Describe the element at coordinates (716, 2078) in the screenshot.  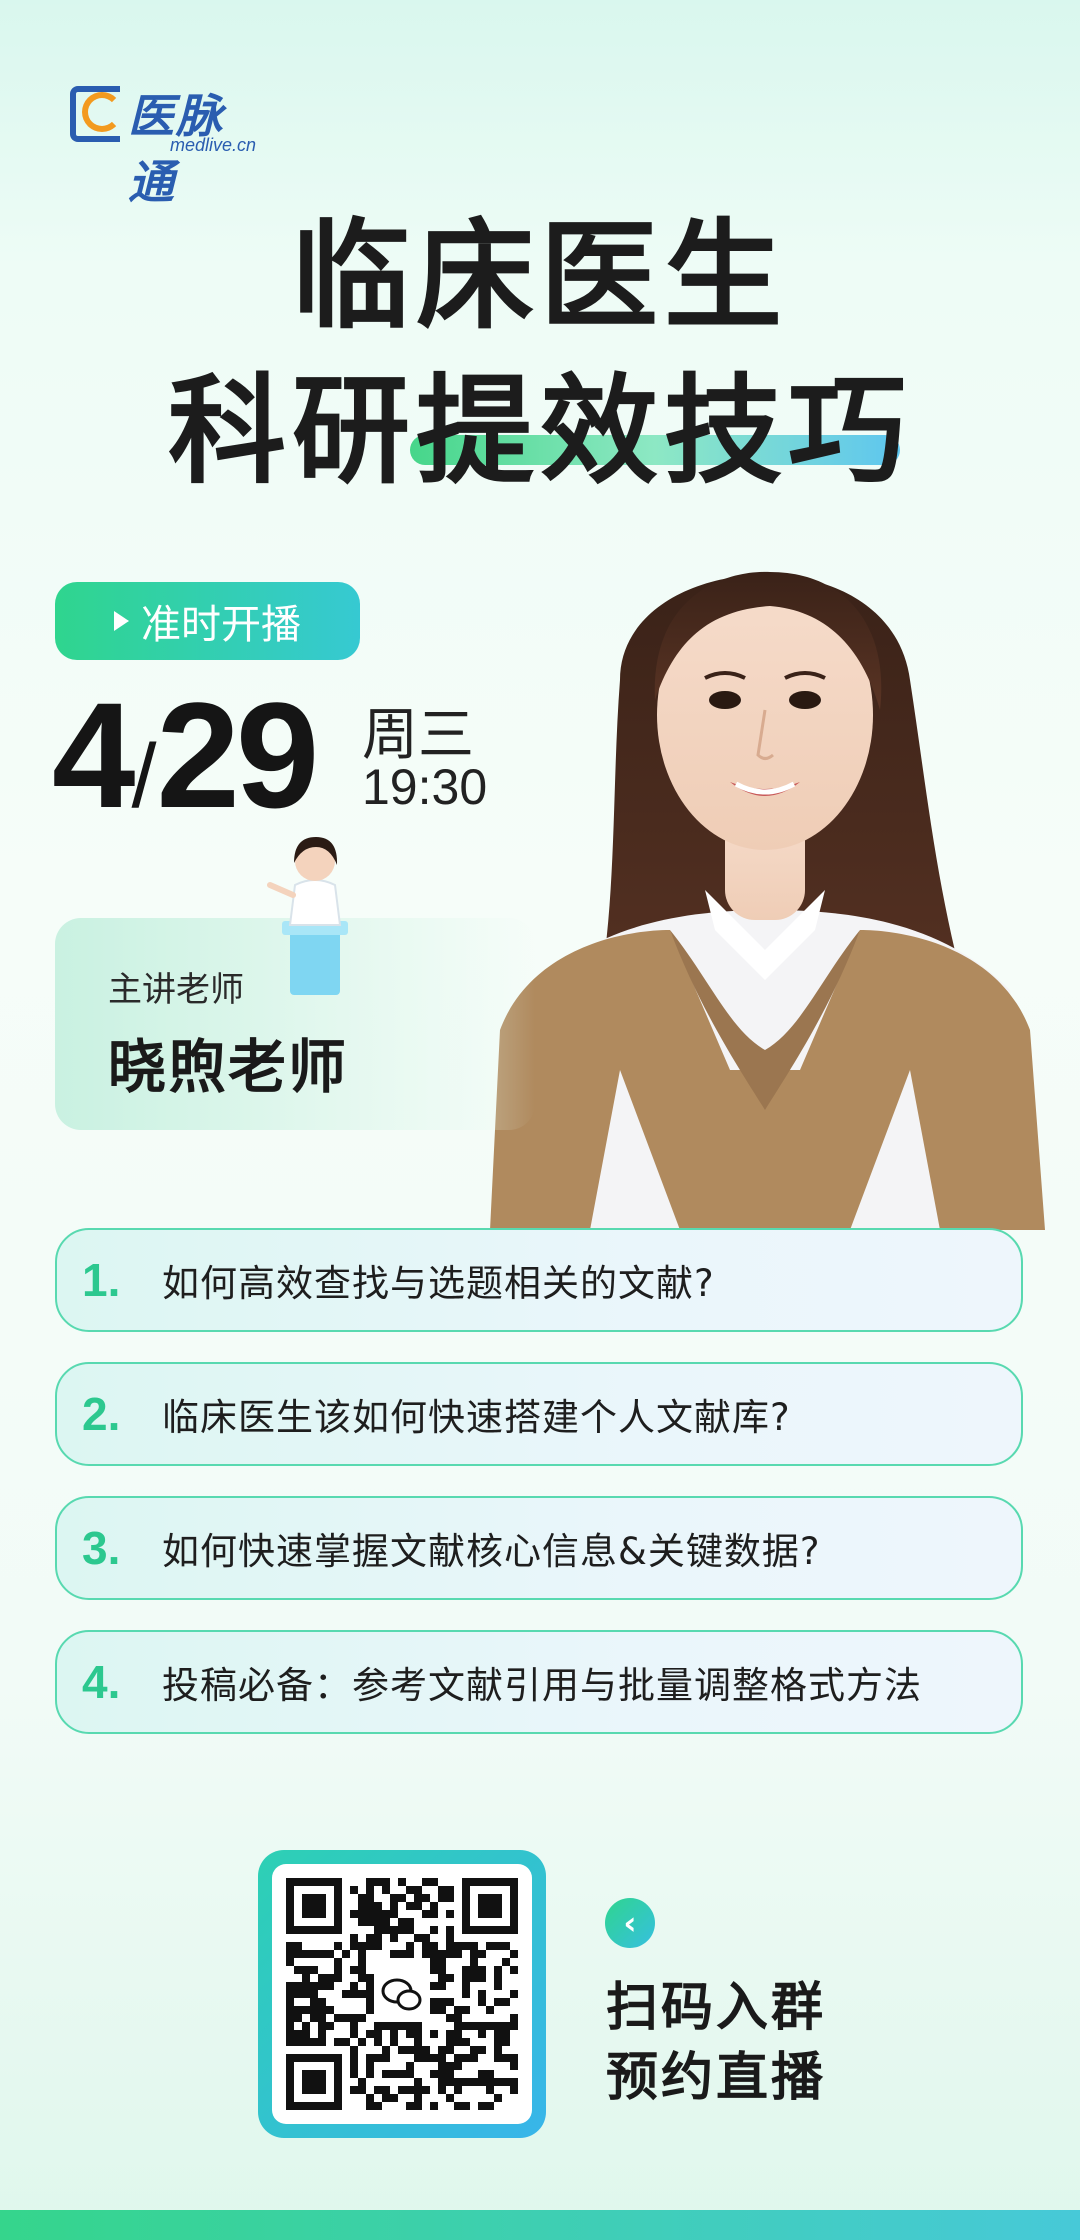
I see `cta-line-2: 预约直播` at that location.